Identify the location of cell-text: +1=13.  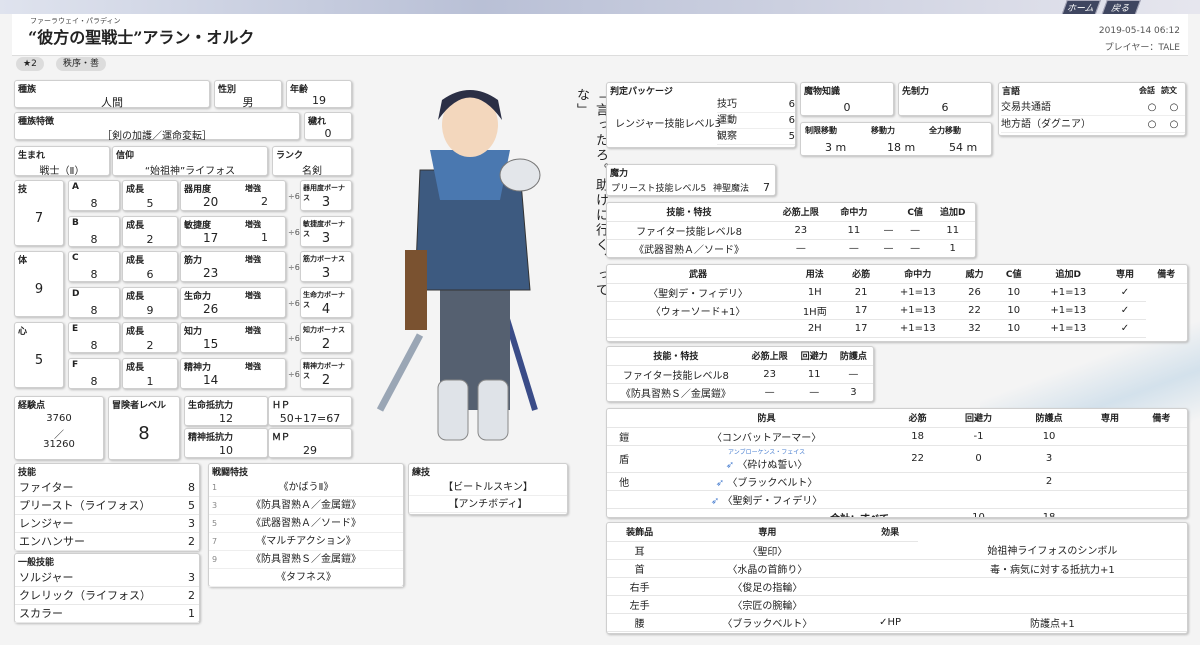
(1068, 328).